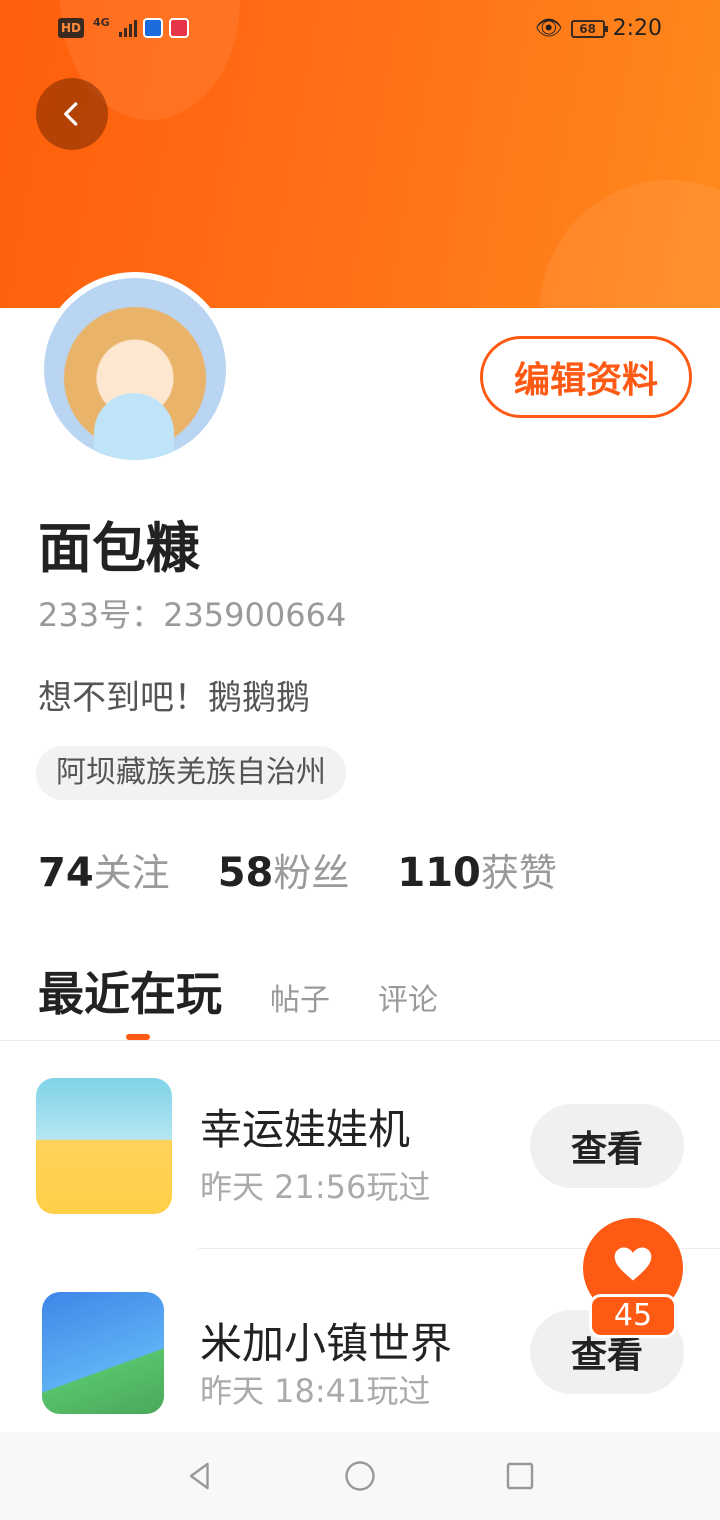 The width and height of the screenshot is (720, 1520). Describe the element at coordinates (66, 873) in the screenshot. I see `stat-number: 74` at that location.